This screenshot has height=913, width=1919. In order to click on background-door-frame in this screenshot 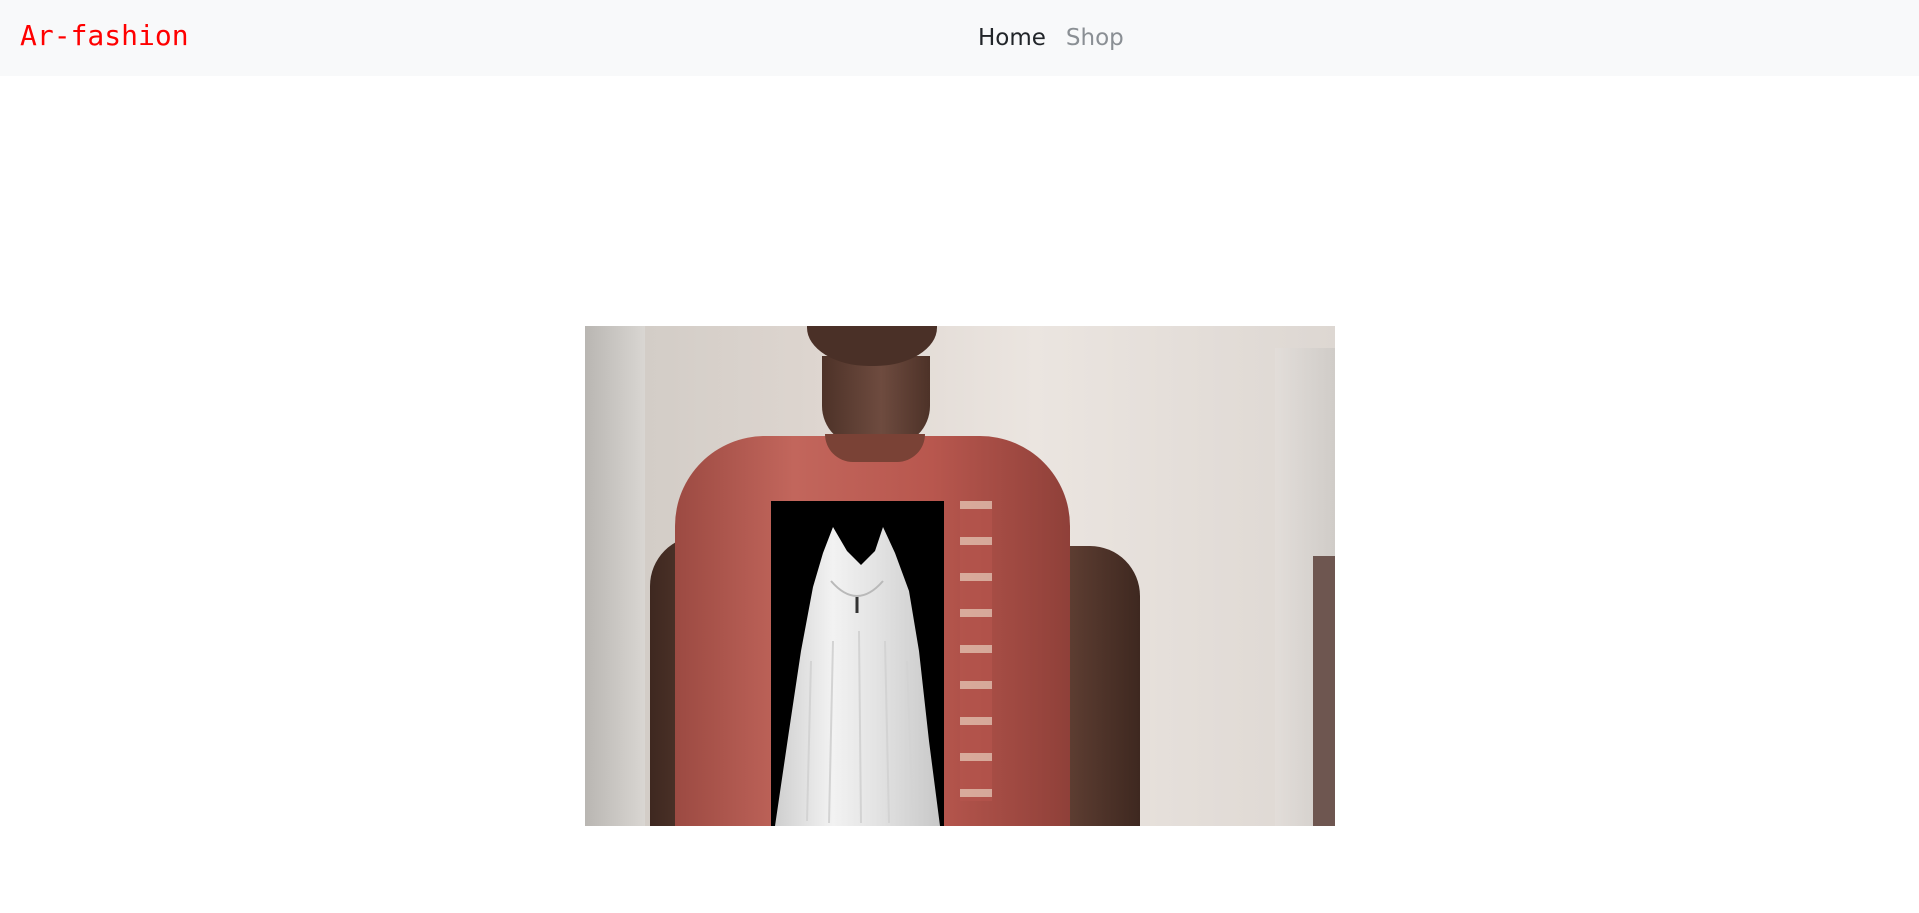, I will do `click(1324, 691)`.